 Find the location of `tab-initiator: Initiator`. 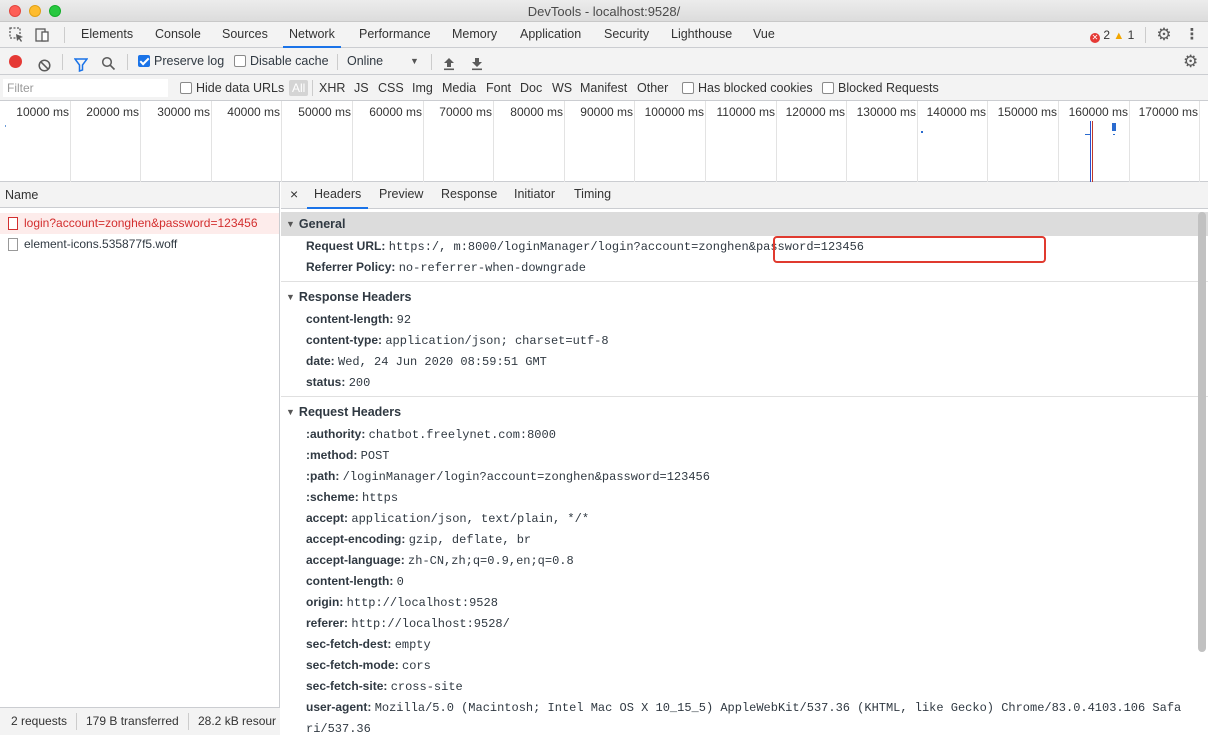

tab-initiator: Initiator is located at coordinates (534, 195).